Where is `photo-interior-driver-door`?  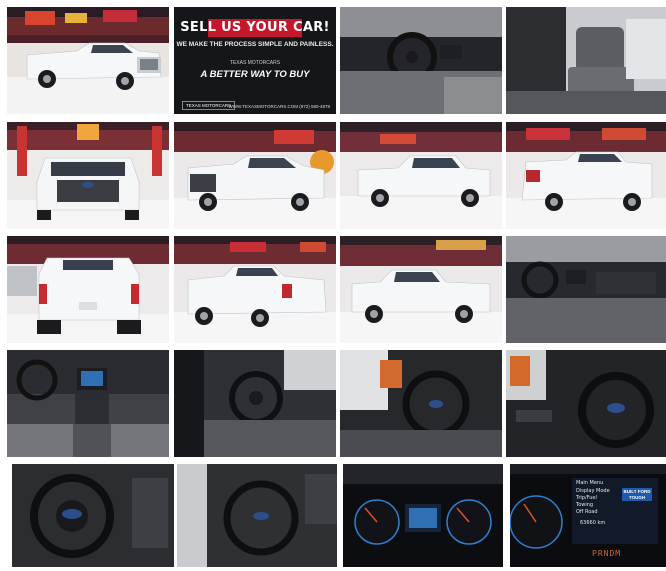
photo-interior-driver-door is located at coordinates (255, 403).